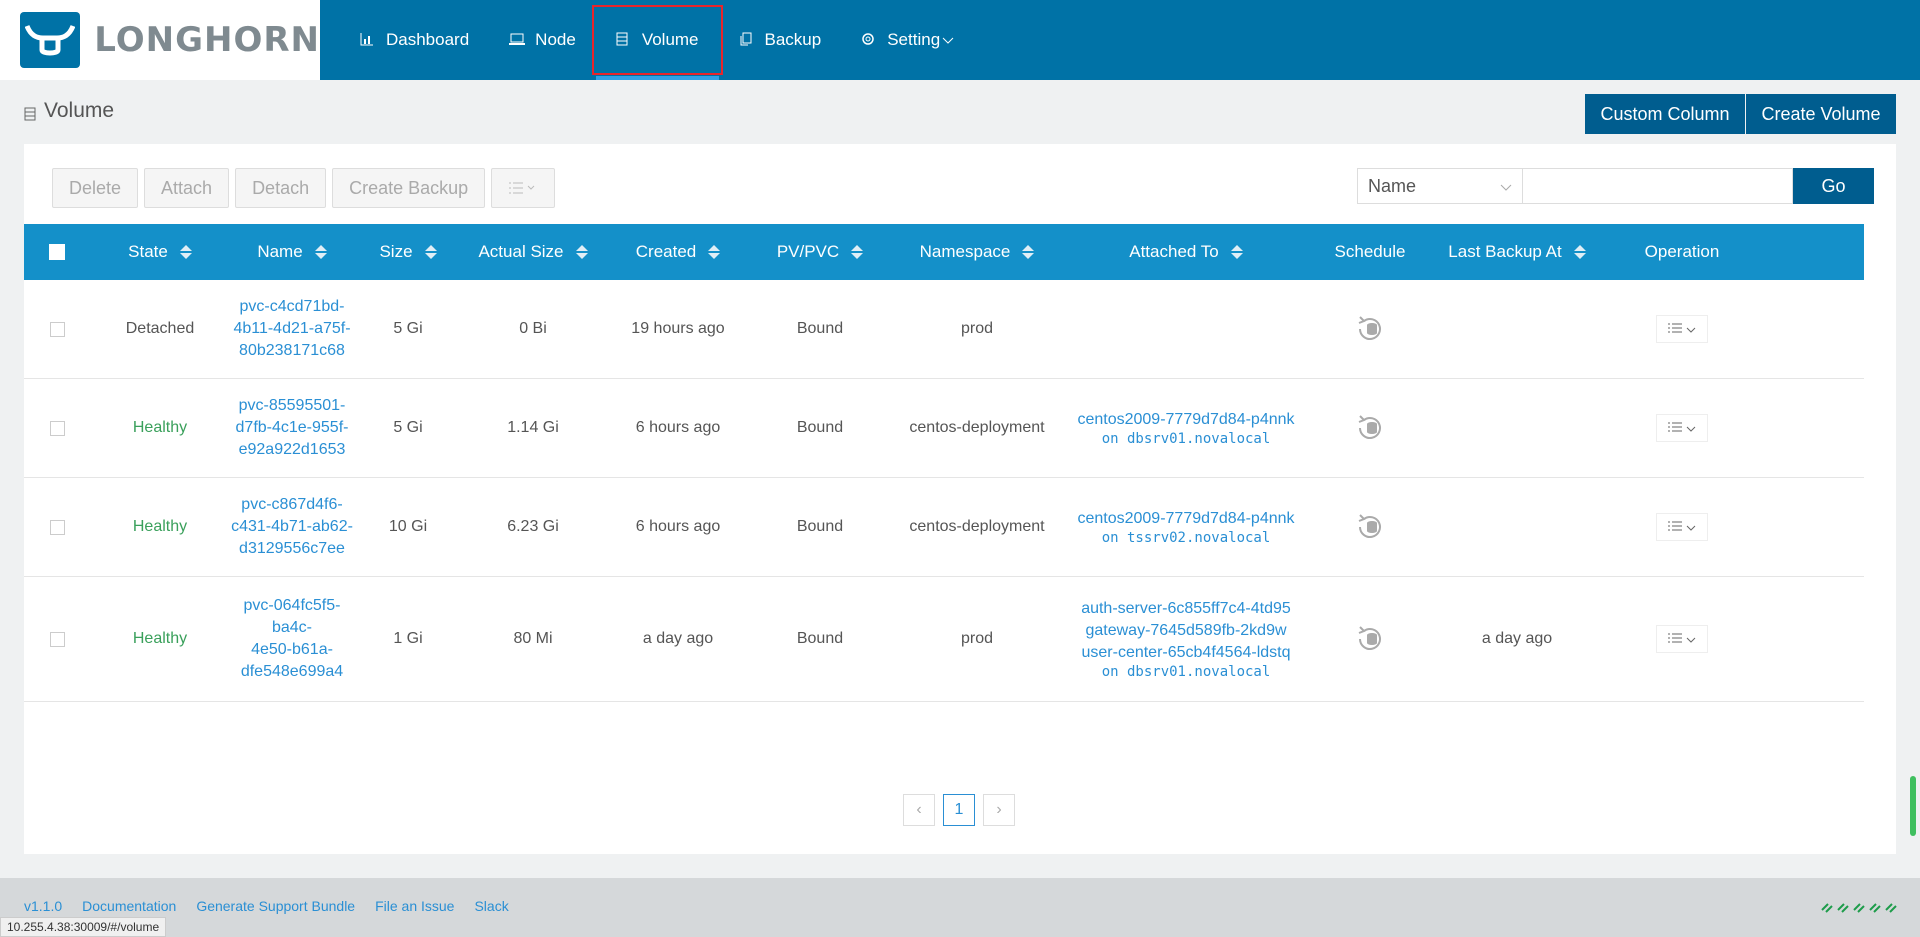 The image size is (1920, 937). Describe the element at coordinates (1186, 609) in the screenshot. I see `attached-pod-link: auth-server-6c855ff7c4-4td95` at that location.